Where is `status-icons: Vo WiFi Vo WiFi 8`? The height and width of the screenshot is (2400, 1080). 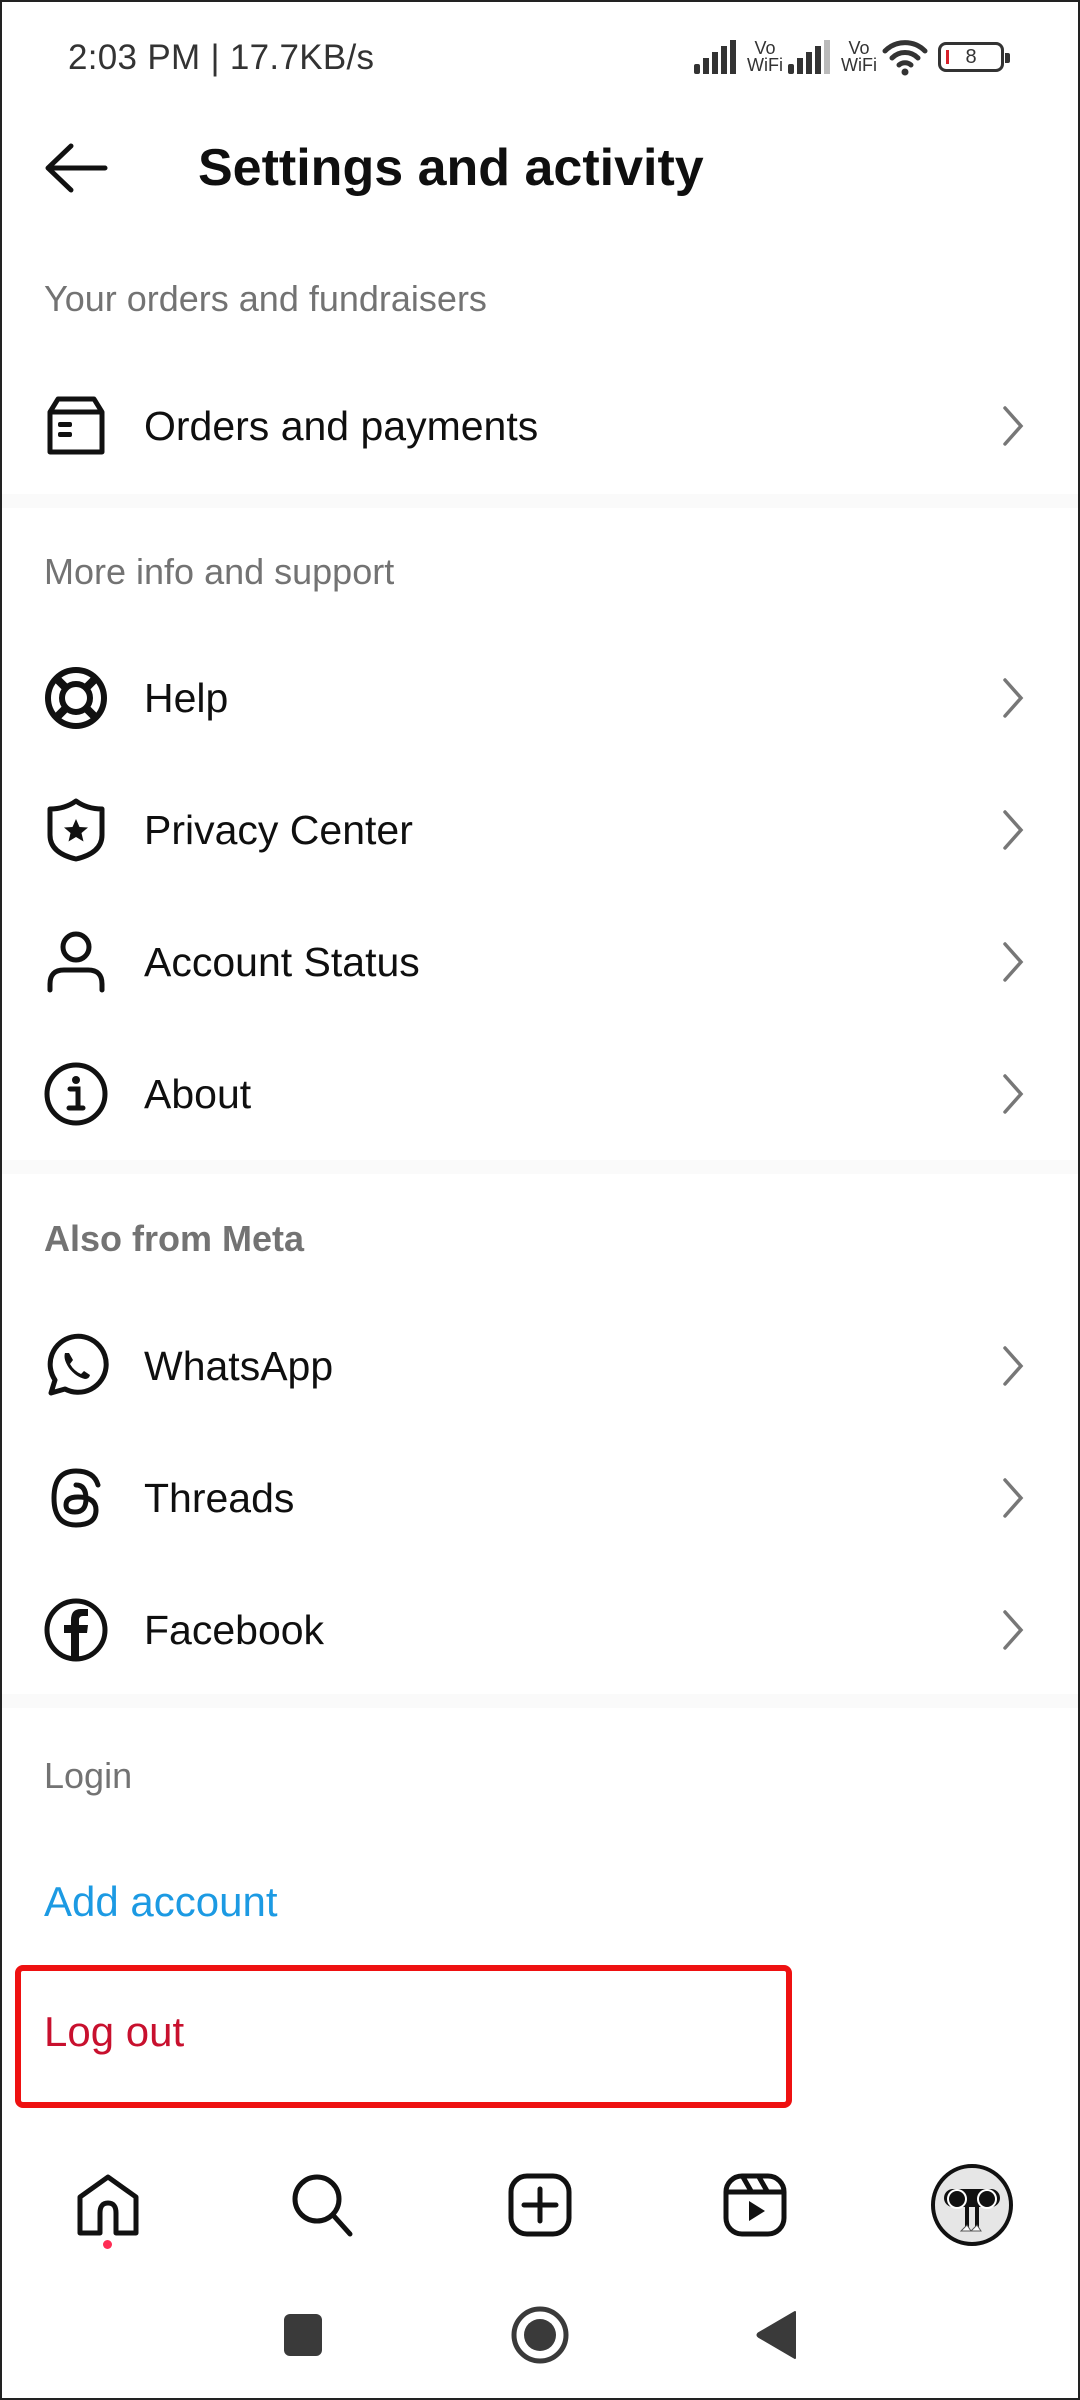 status-icons: Vo WiFi Vo WiFi 8 is located at coordinates (852, 57).